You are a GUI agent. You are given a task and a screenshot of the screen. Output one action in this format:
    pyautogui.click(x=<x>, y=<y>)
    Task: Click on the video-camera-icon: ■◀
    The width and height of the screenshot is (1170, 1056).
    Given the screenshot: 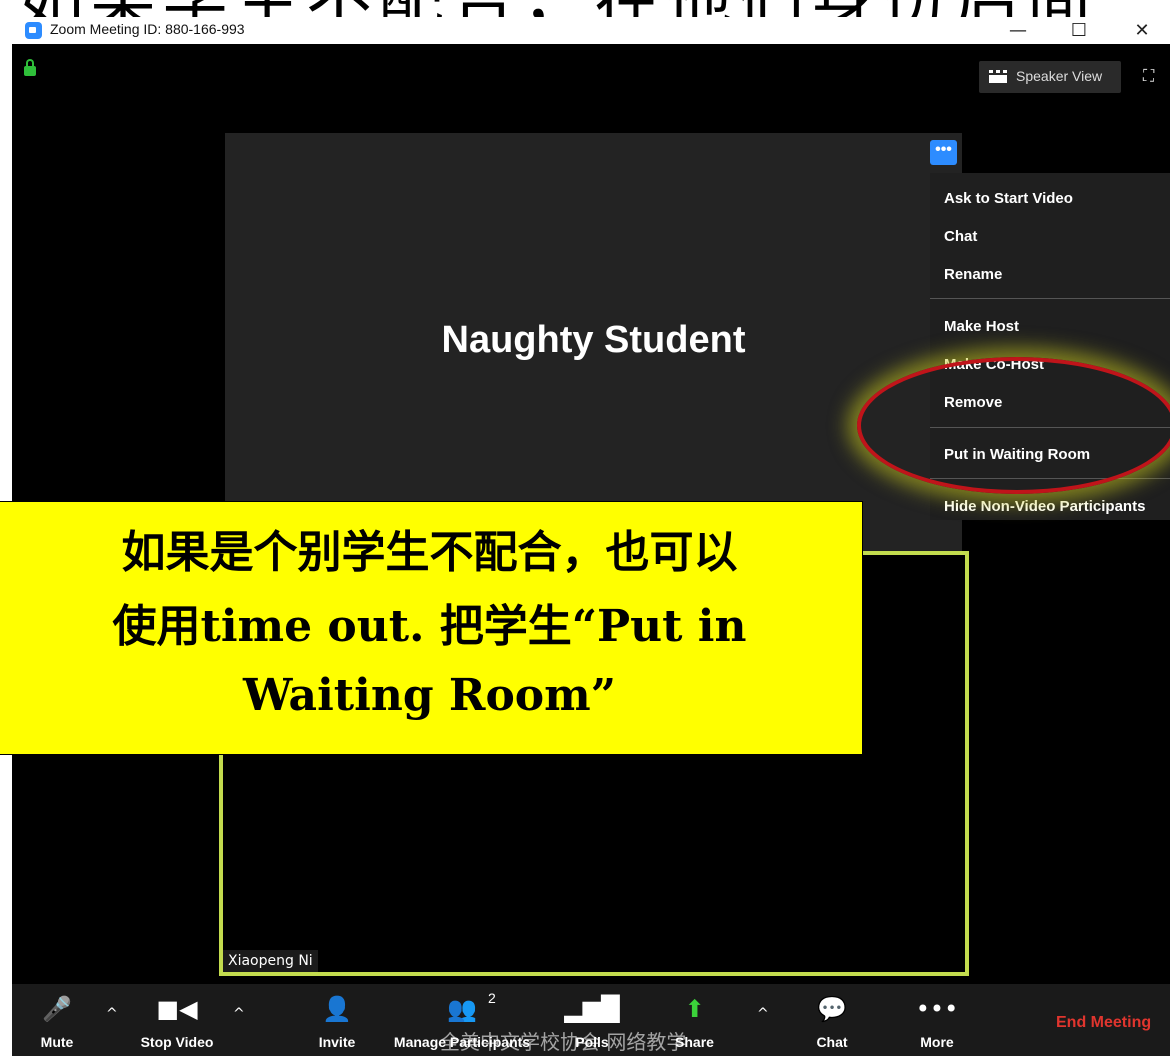 What is the action you would take?
    pyautogui.click(x=177, y=1009)
    